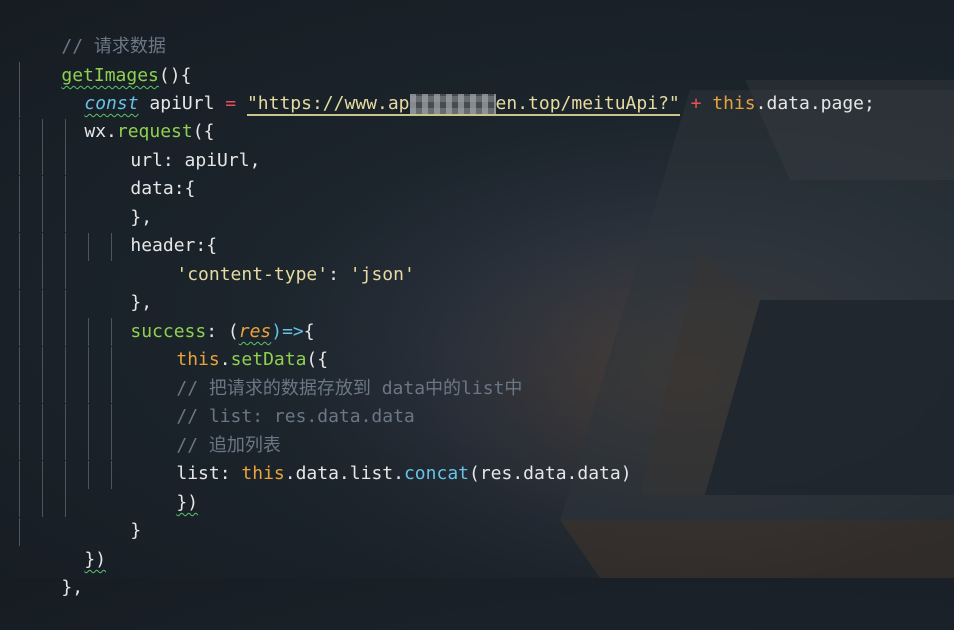 This screenshot has width=954, height=630. I want to click on code-line: // 追加列表, so click(207, 430).